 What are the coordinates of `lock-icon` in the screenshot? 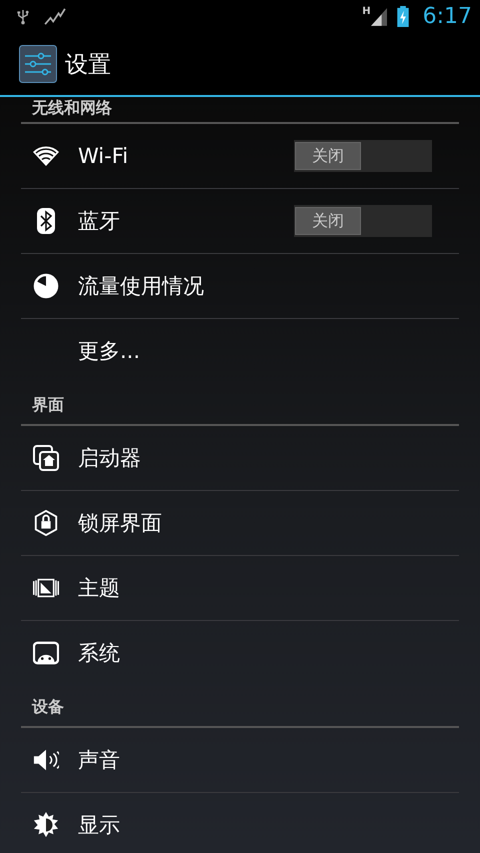 It's located at (46, 523).